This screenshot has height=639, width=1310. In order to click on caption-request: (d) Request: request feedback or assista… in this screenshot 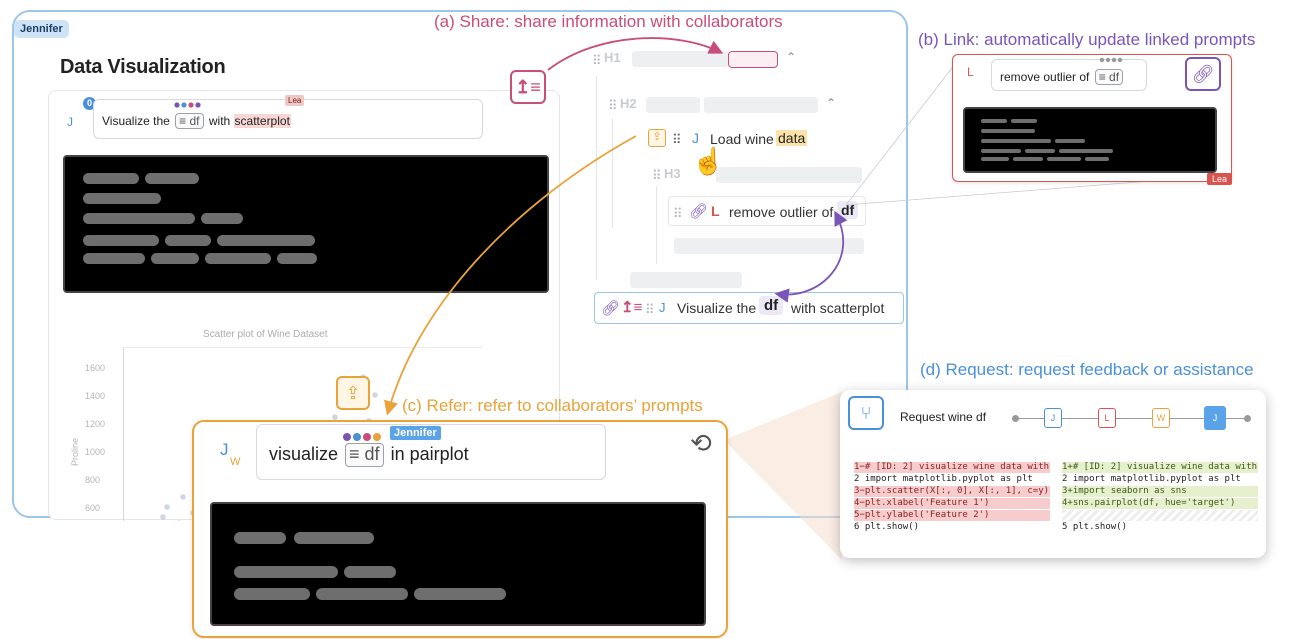, I will do `click(1087, 369)`.